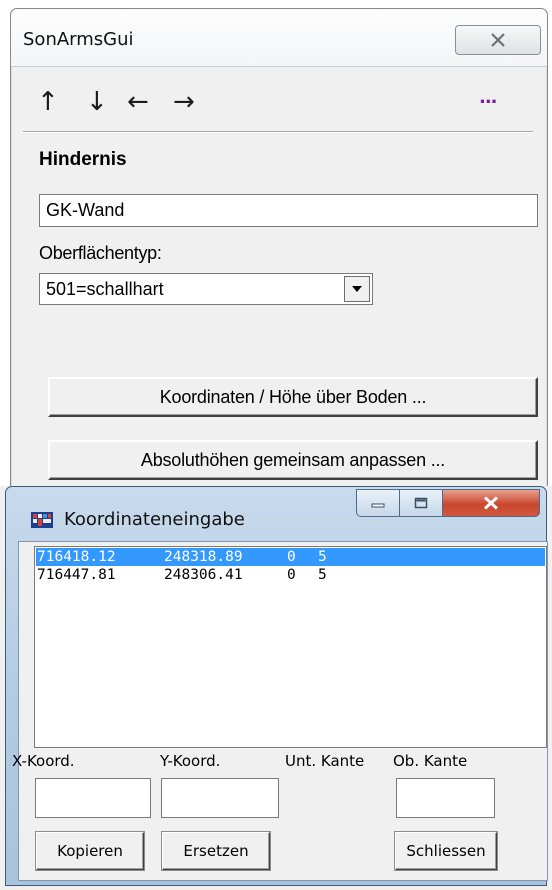 This screenshot has width=552, height=890. Describe the element at coordinates (279, 38) in the screenshot. I see `sonarmsgui-titlebar: SonArmsGui` at that location.